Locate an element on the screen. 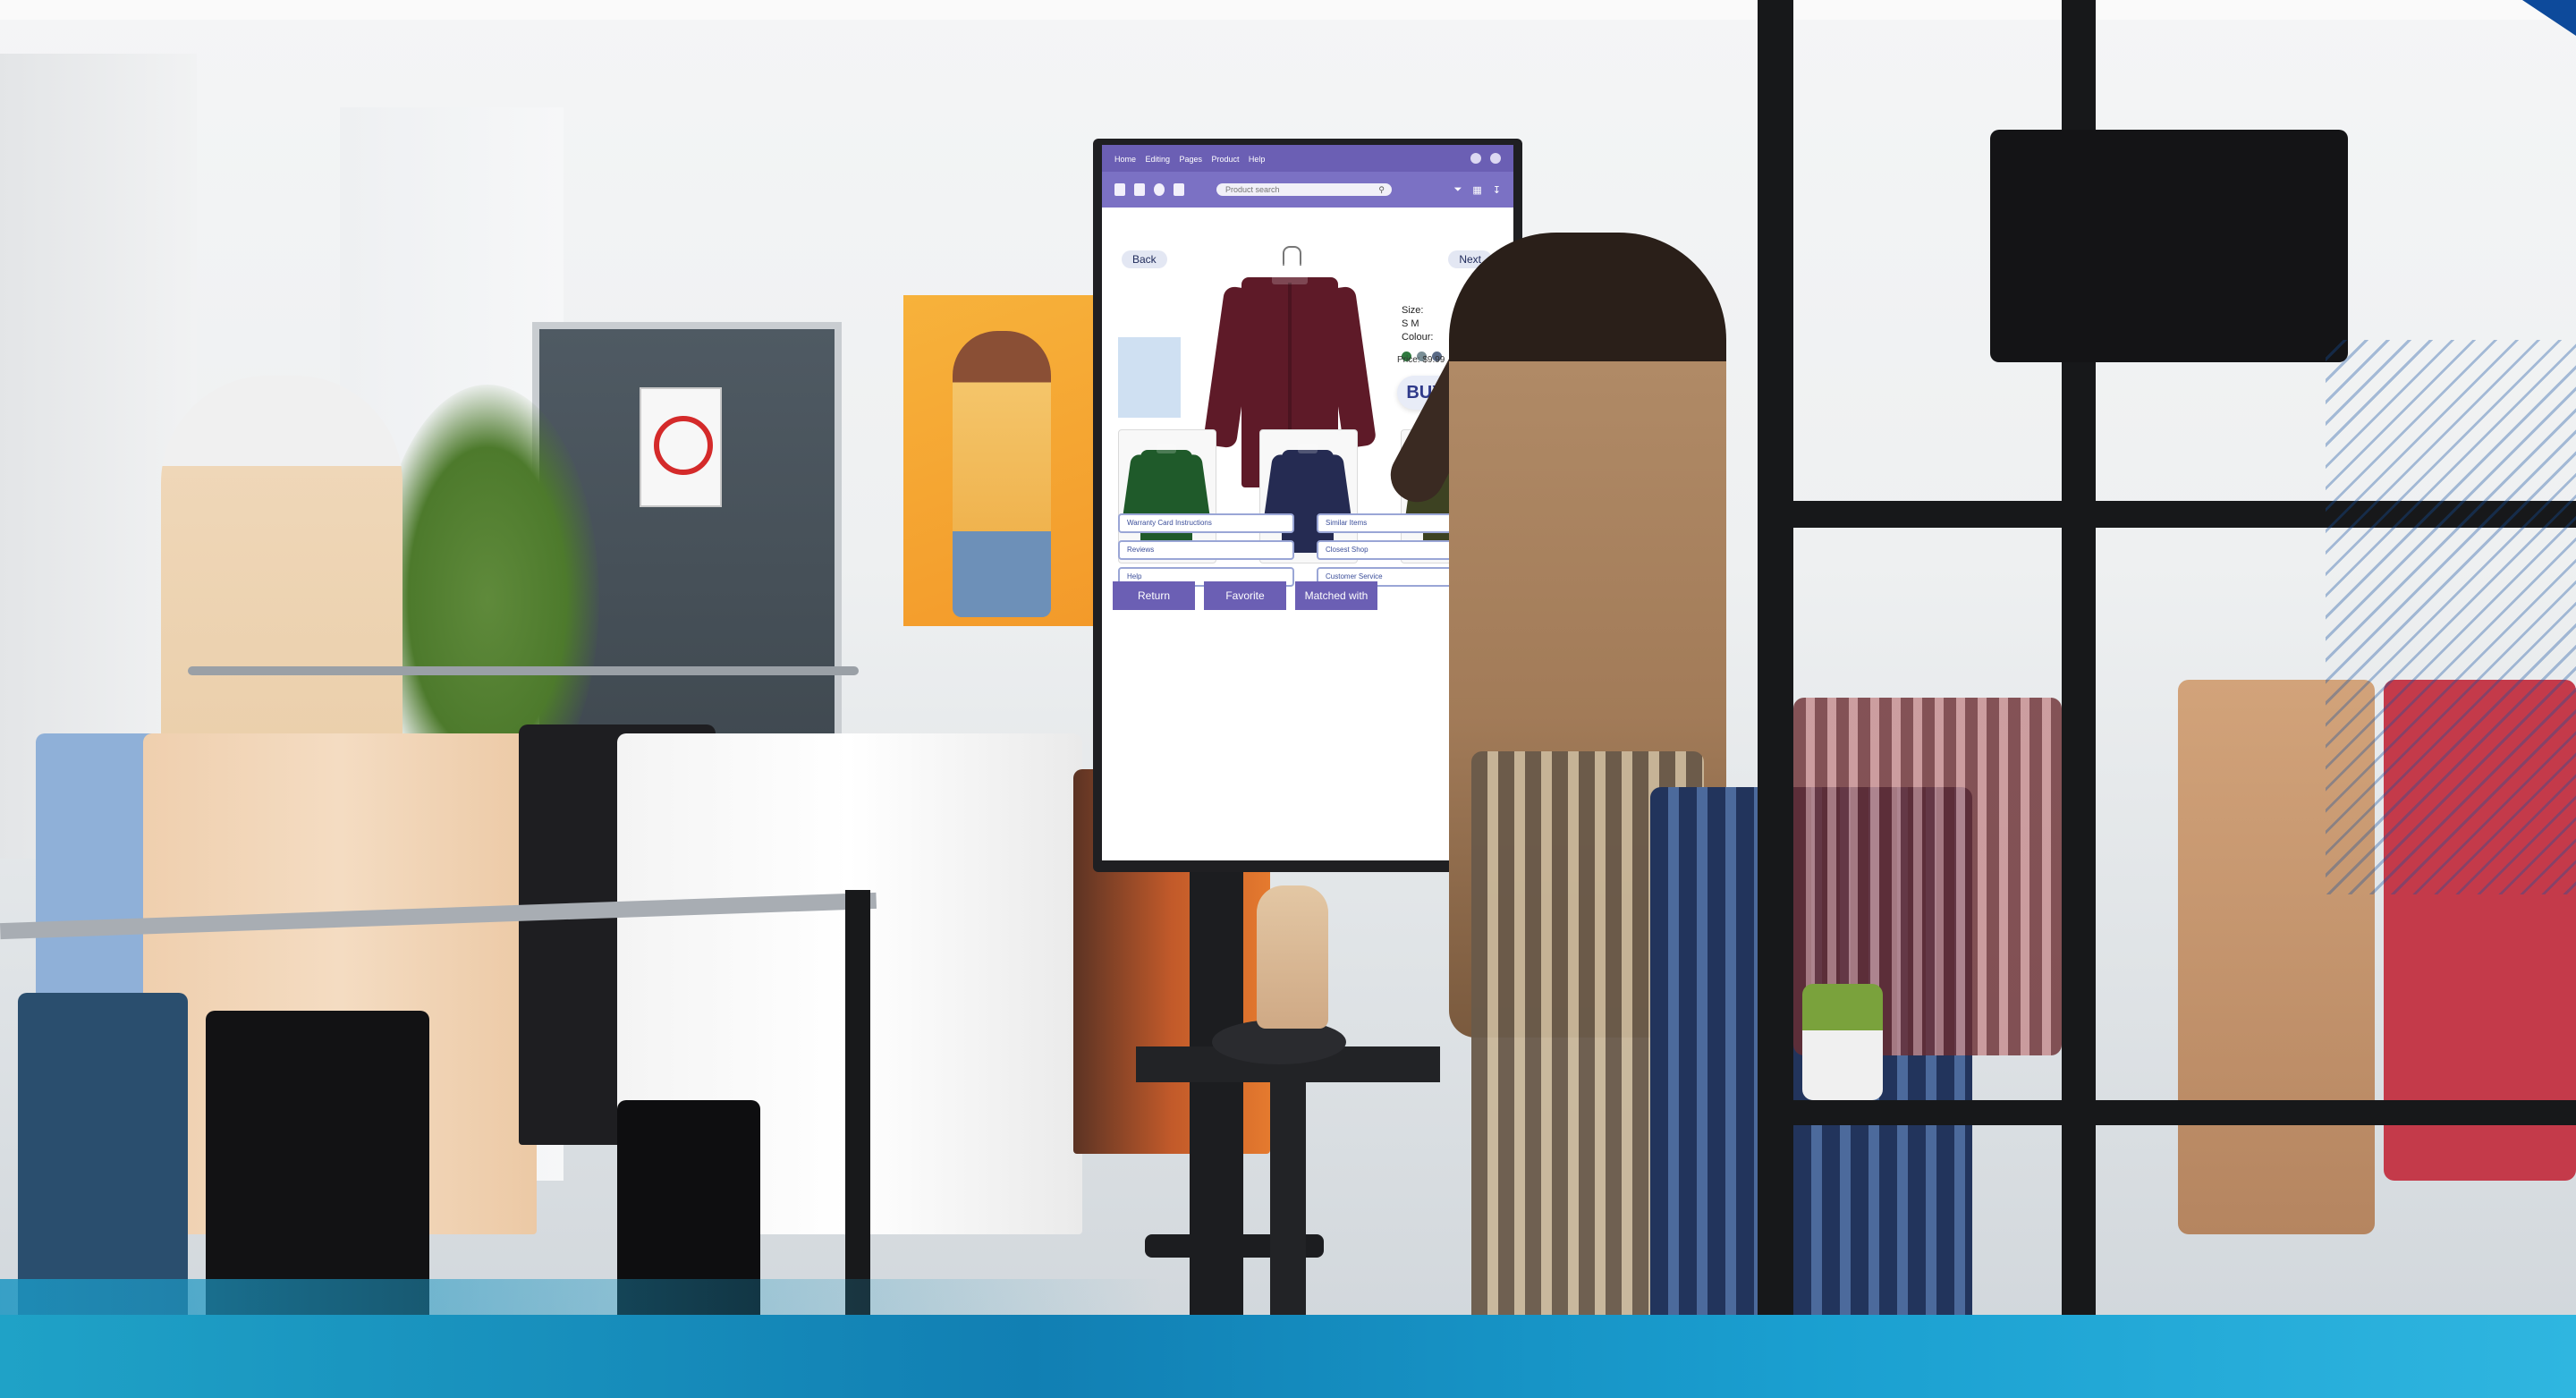 This screenshot has height=1398, width=2576. kiosk-menu: Home Editing Pages Product Help is located at coordinates (1192, 158).